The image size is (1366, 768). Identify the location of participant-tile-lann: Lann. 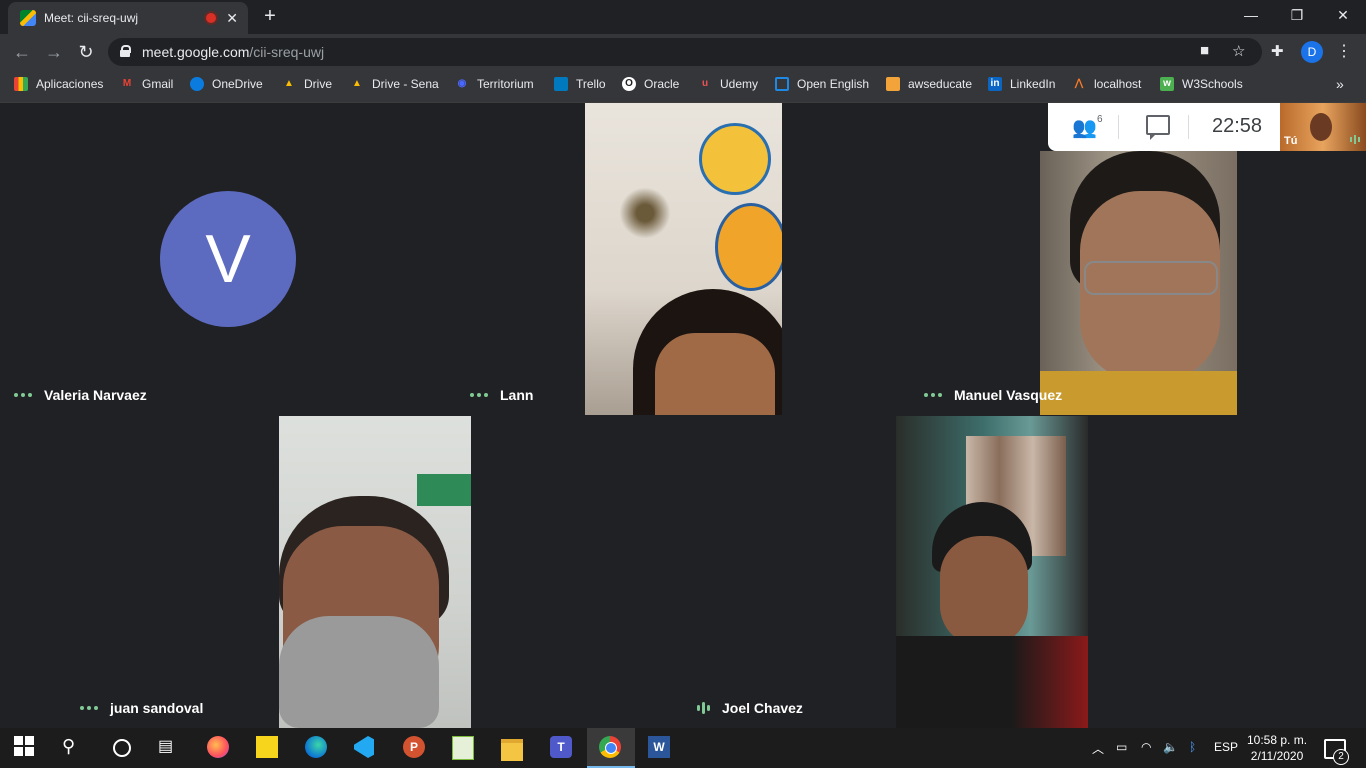
(684, 259).